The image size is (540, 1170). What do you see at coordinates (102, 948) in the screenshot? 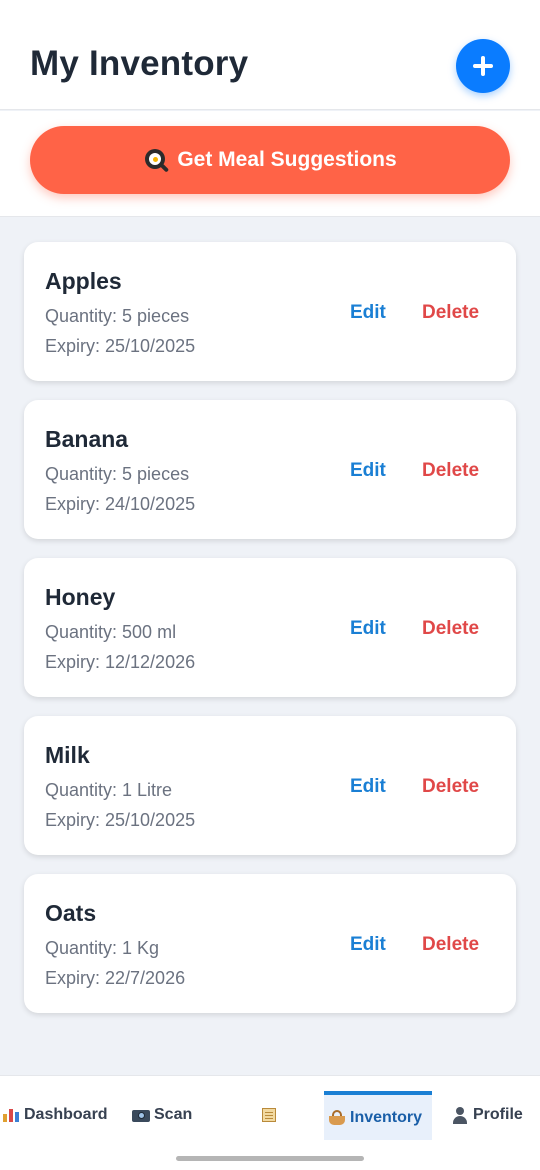
I see `item-quantity: Quantity: 1 Kg` at bounding box center [102, 948].